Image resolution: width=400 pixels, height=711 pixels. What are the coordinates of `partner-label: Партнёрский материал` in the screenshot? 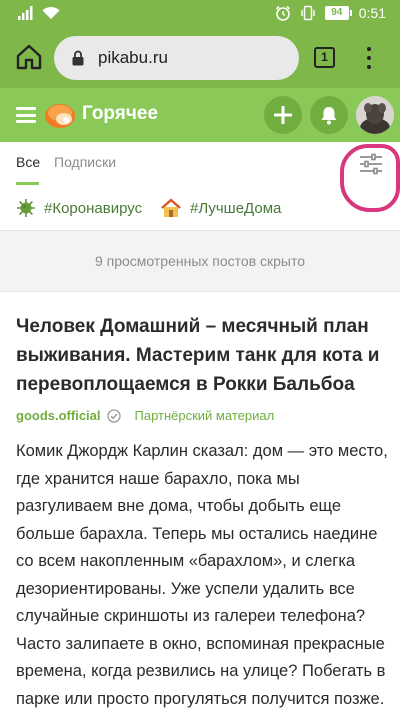 It's located at (205, 415).